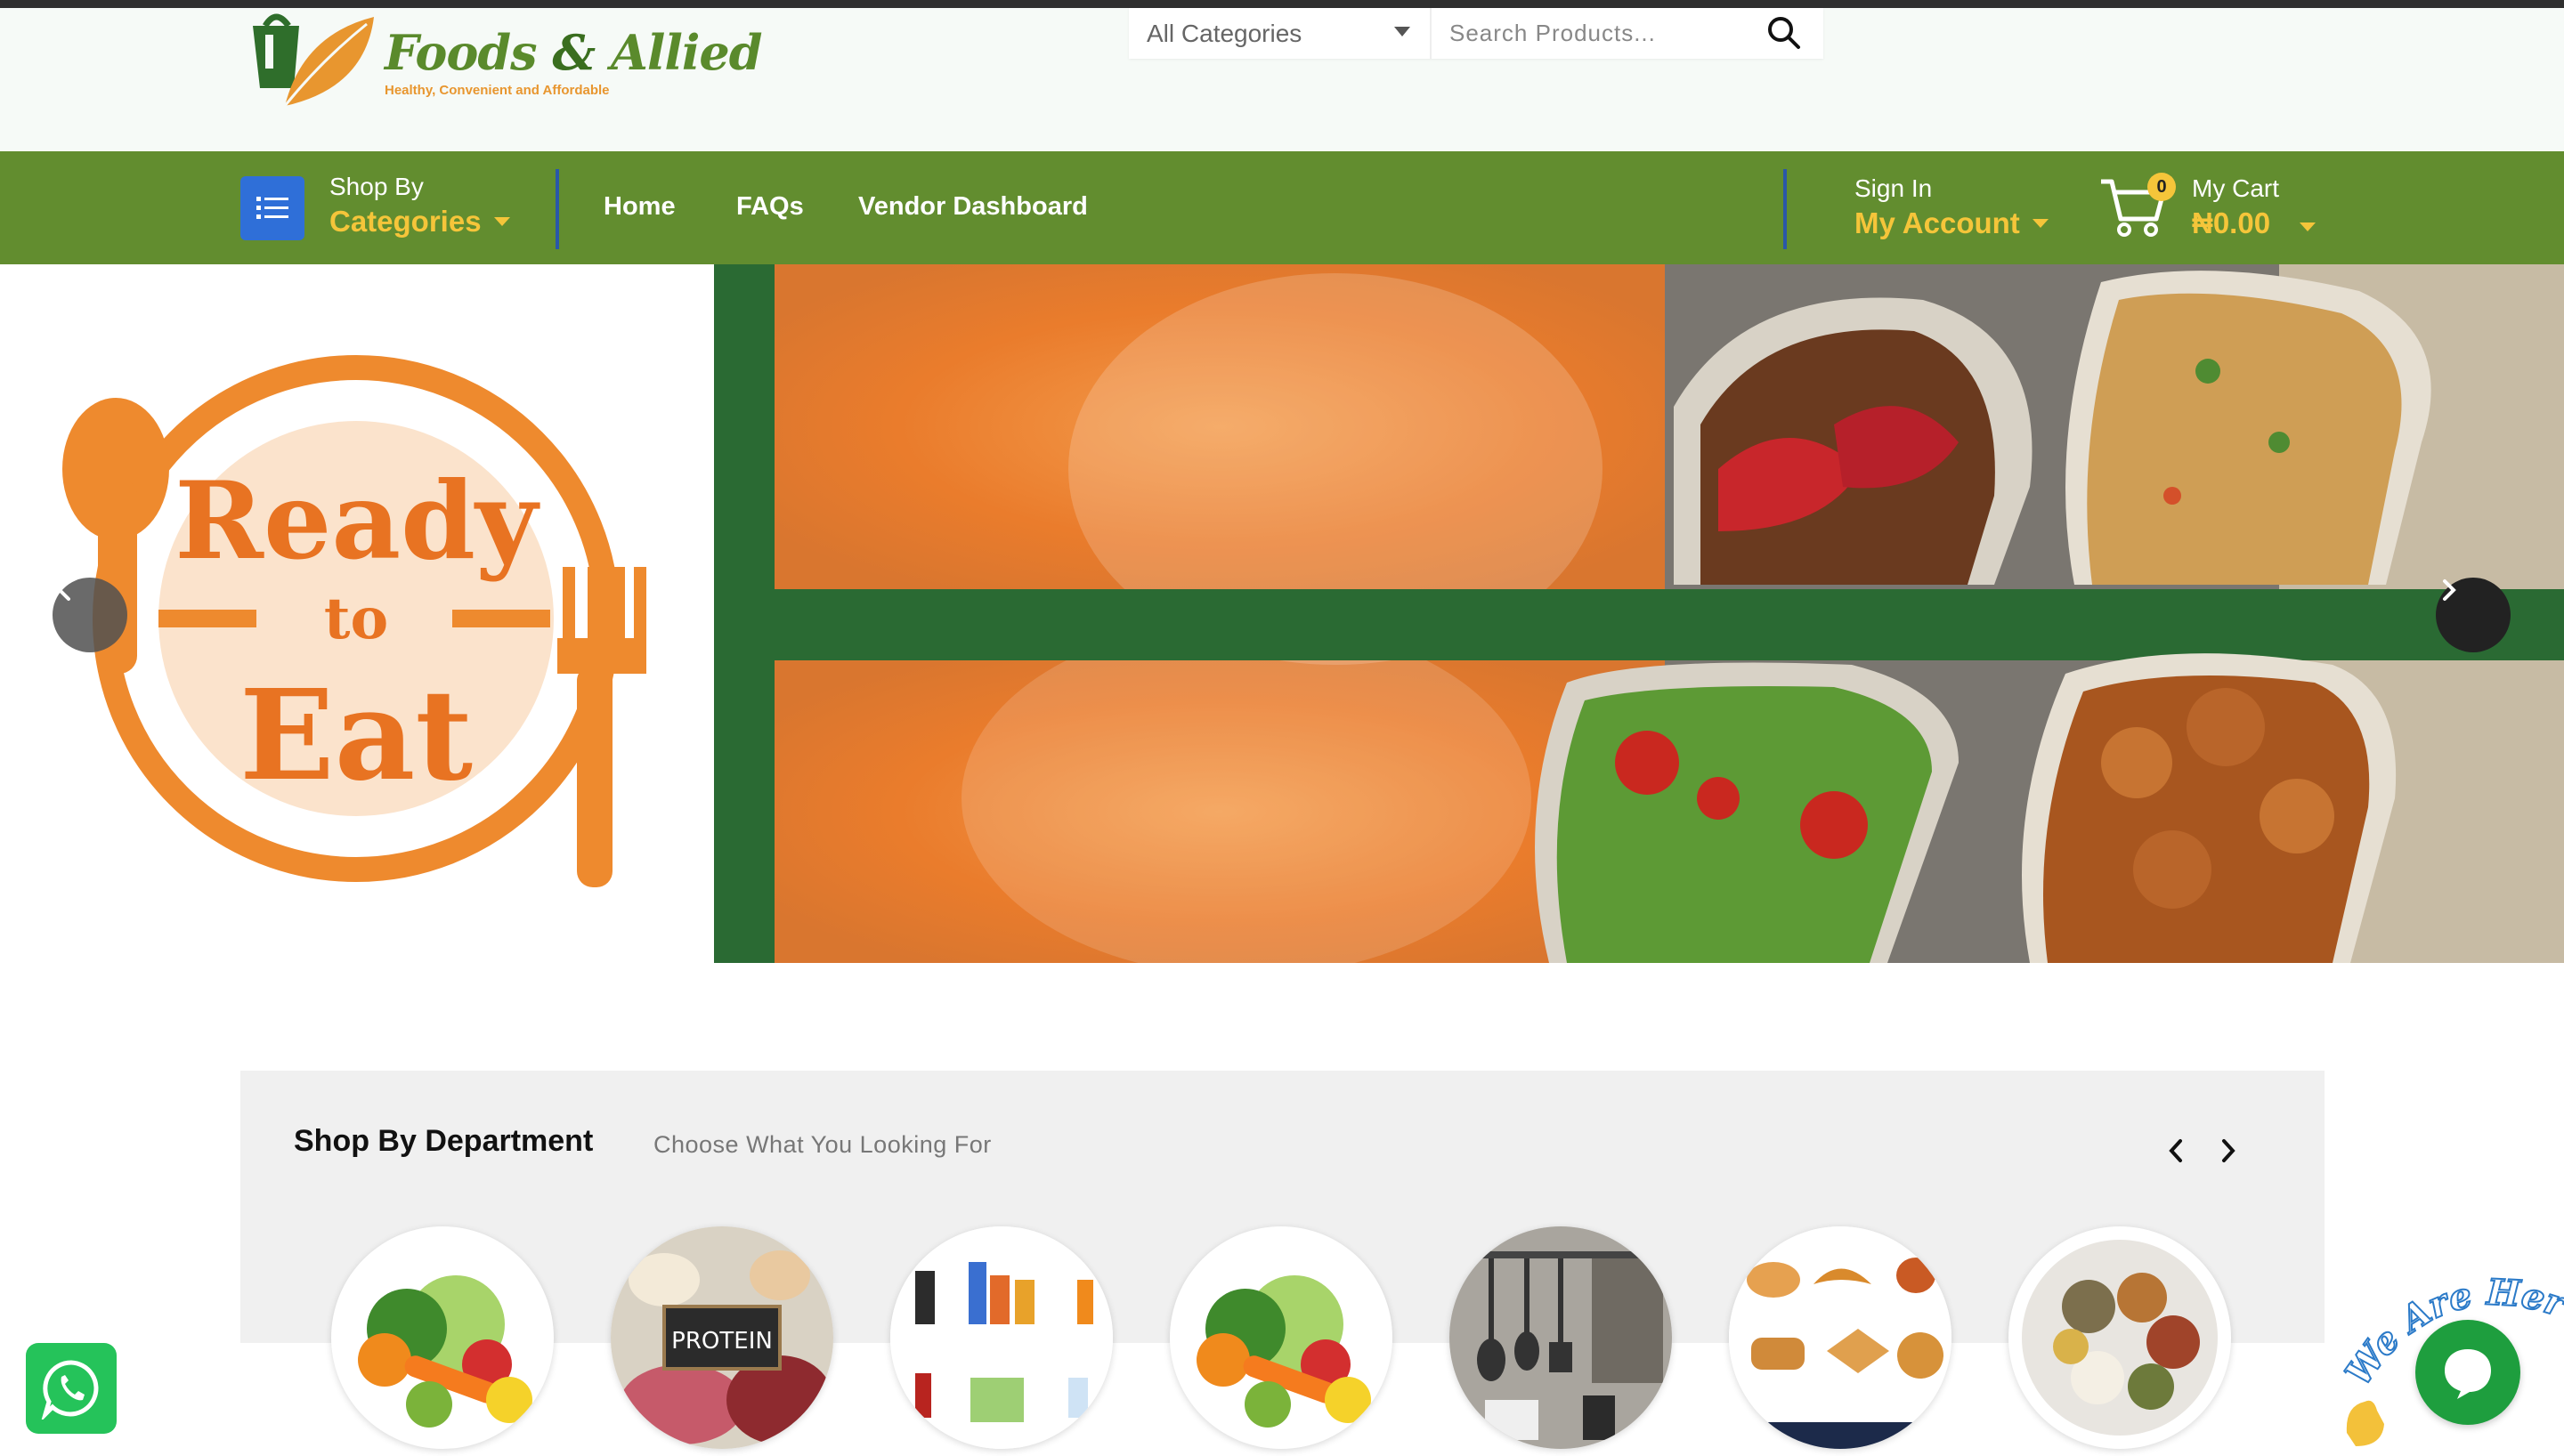 This screenshot has height=1456, width=2564. Describe the element at coordinates (313, 60) in the screenshot. I see `logo-basket-leaf-icon` at that location.